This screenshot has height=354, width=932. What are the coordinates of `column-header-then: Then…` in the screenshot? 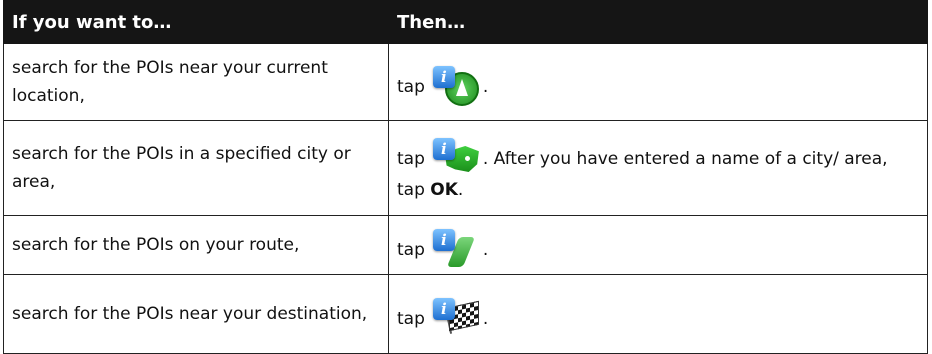 It's located at (658, 22).